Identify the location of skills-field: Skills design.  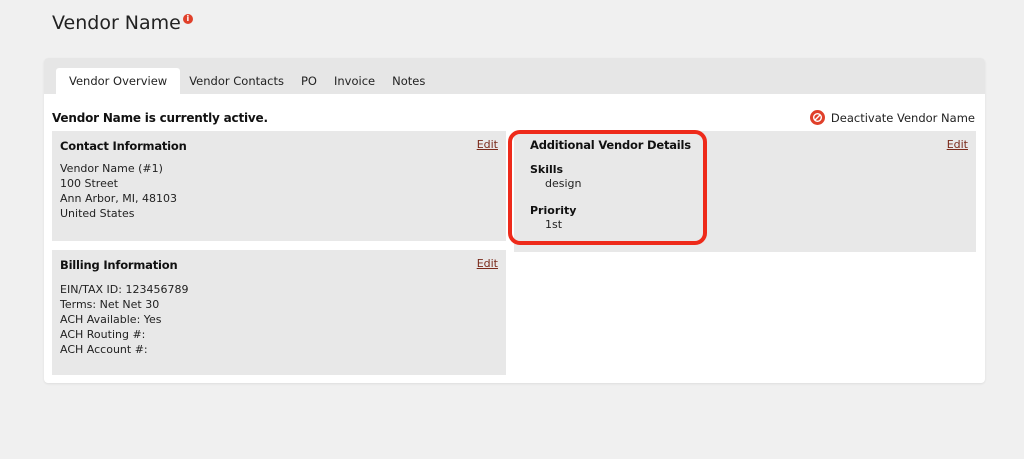
(556, 177).